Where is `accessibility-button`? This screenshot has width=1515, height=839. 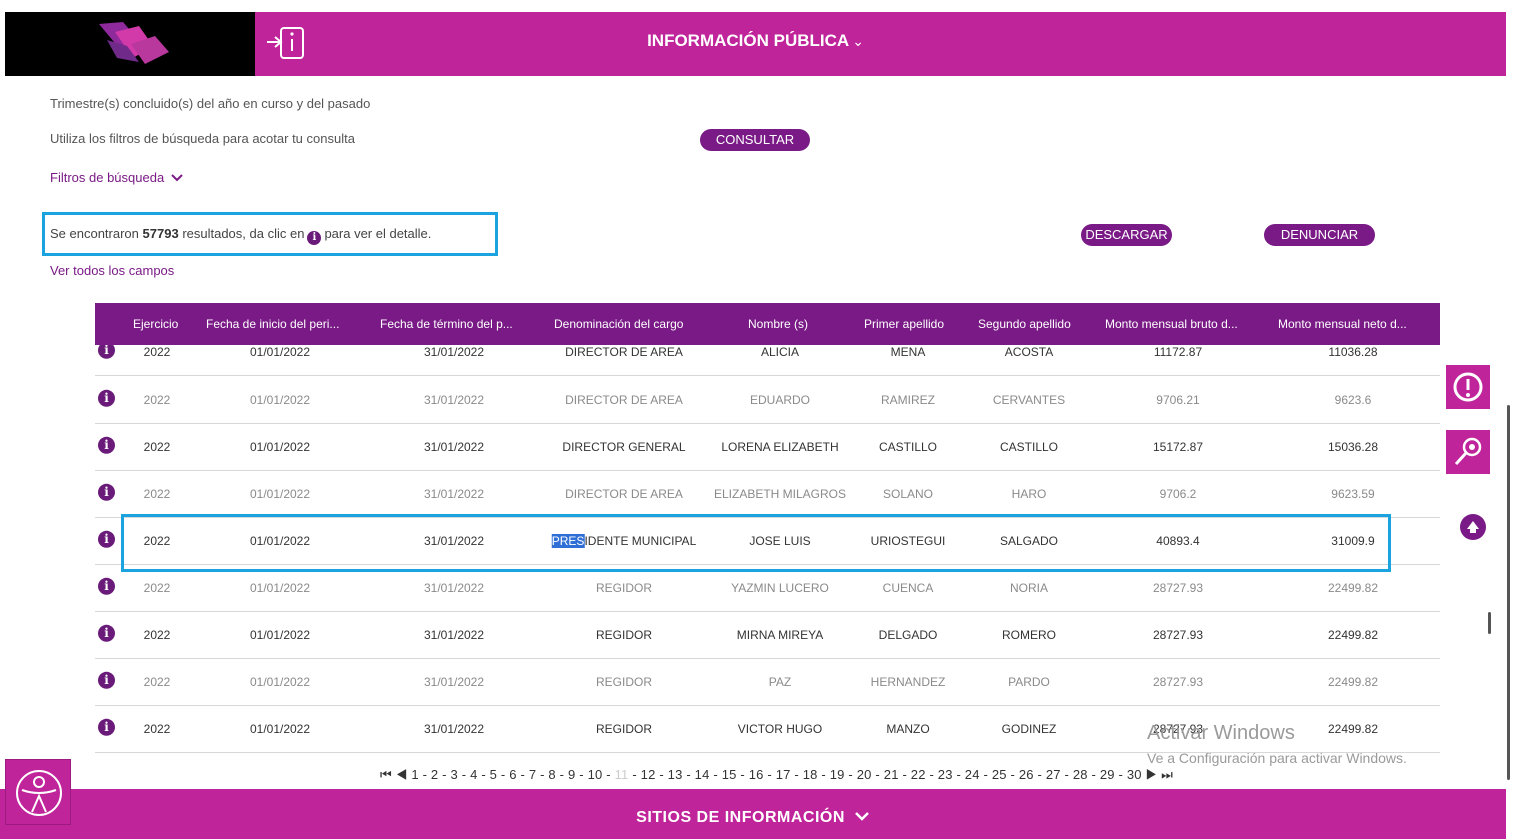
accessibility-button is located at coordinates (38, 792).